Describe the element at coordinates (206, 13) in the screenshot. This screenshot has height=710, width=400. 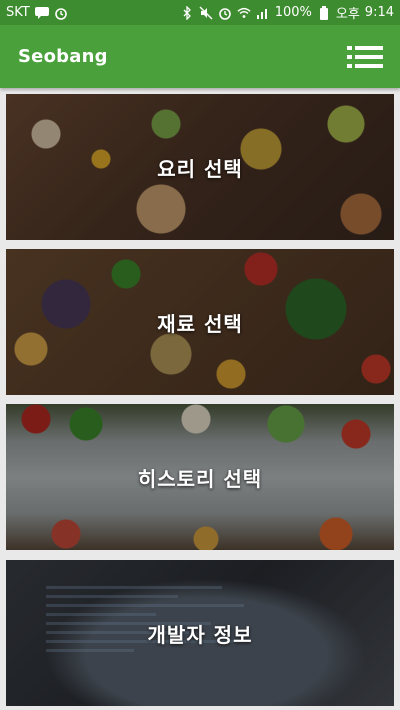
I see `mute-icon` at that location.